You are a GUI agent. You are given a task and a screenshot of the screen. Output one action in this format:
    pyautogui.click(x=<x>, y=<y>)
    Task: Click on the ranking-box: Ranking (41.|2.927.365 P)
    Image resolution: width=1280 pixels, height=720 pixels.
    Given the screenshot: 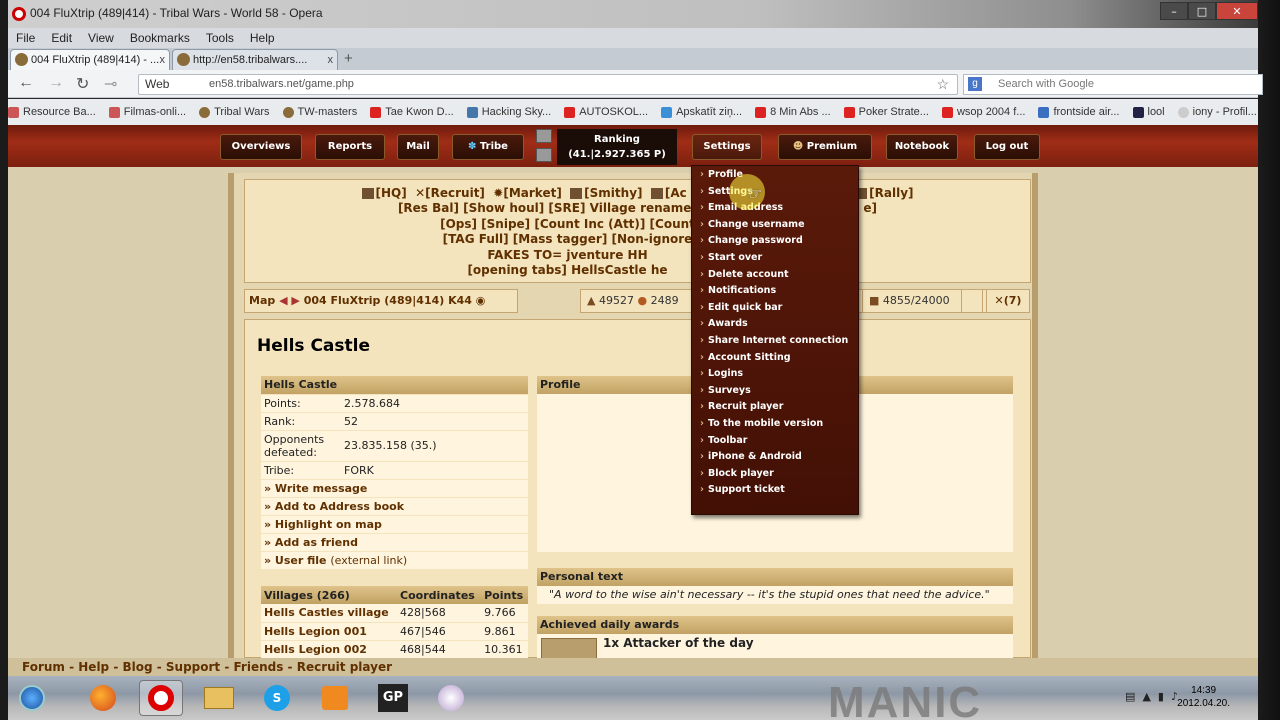 What is the action you would take?
    pyautogui.click(x=617, y=147)
    